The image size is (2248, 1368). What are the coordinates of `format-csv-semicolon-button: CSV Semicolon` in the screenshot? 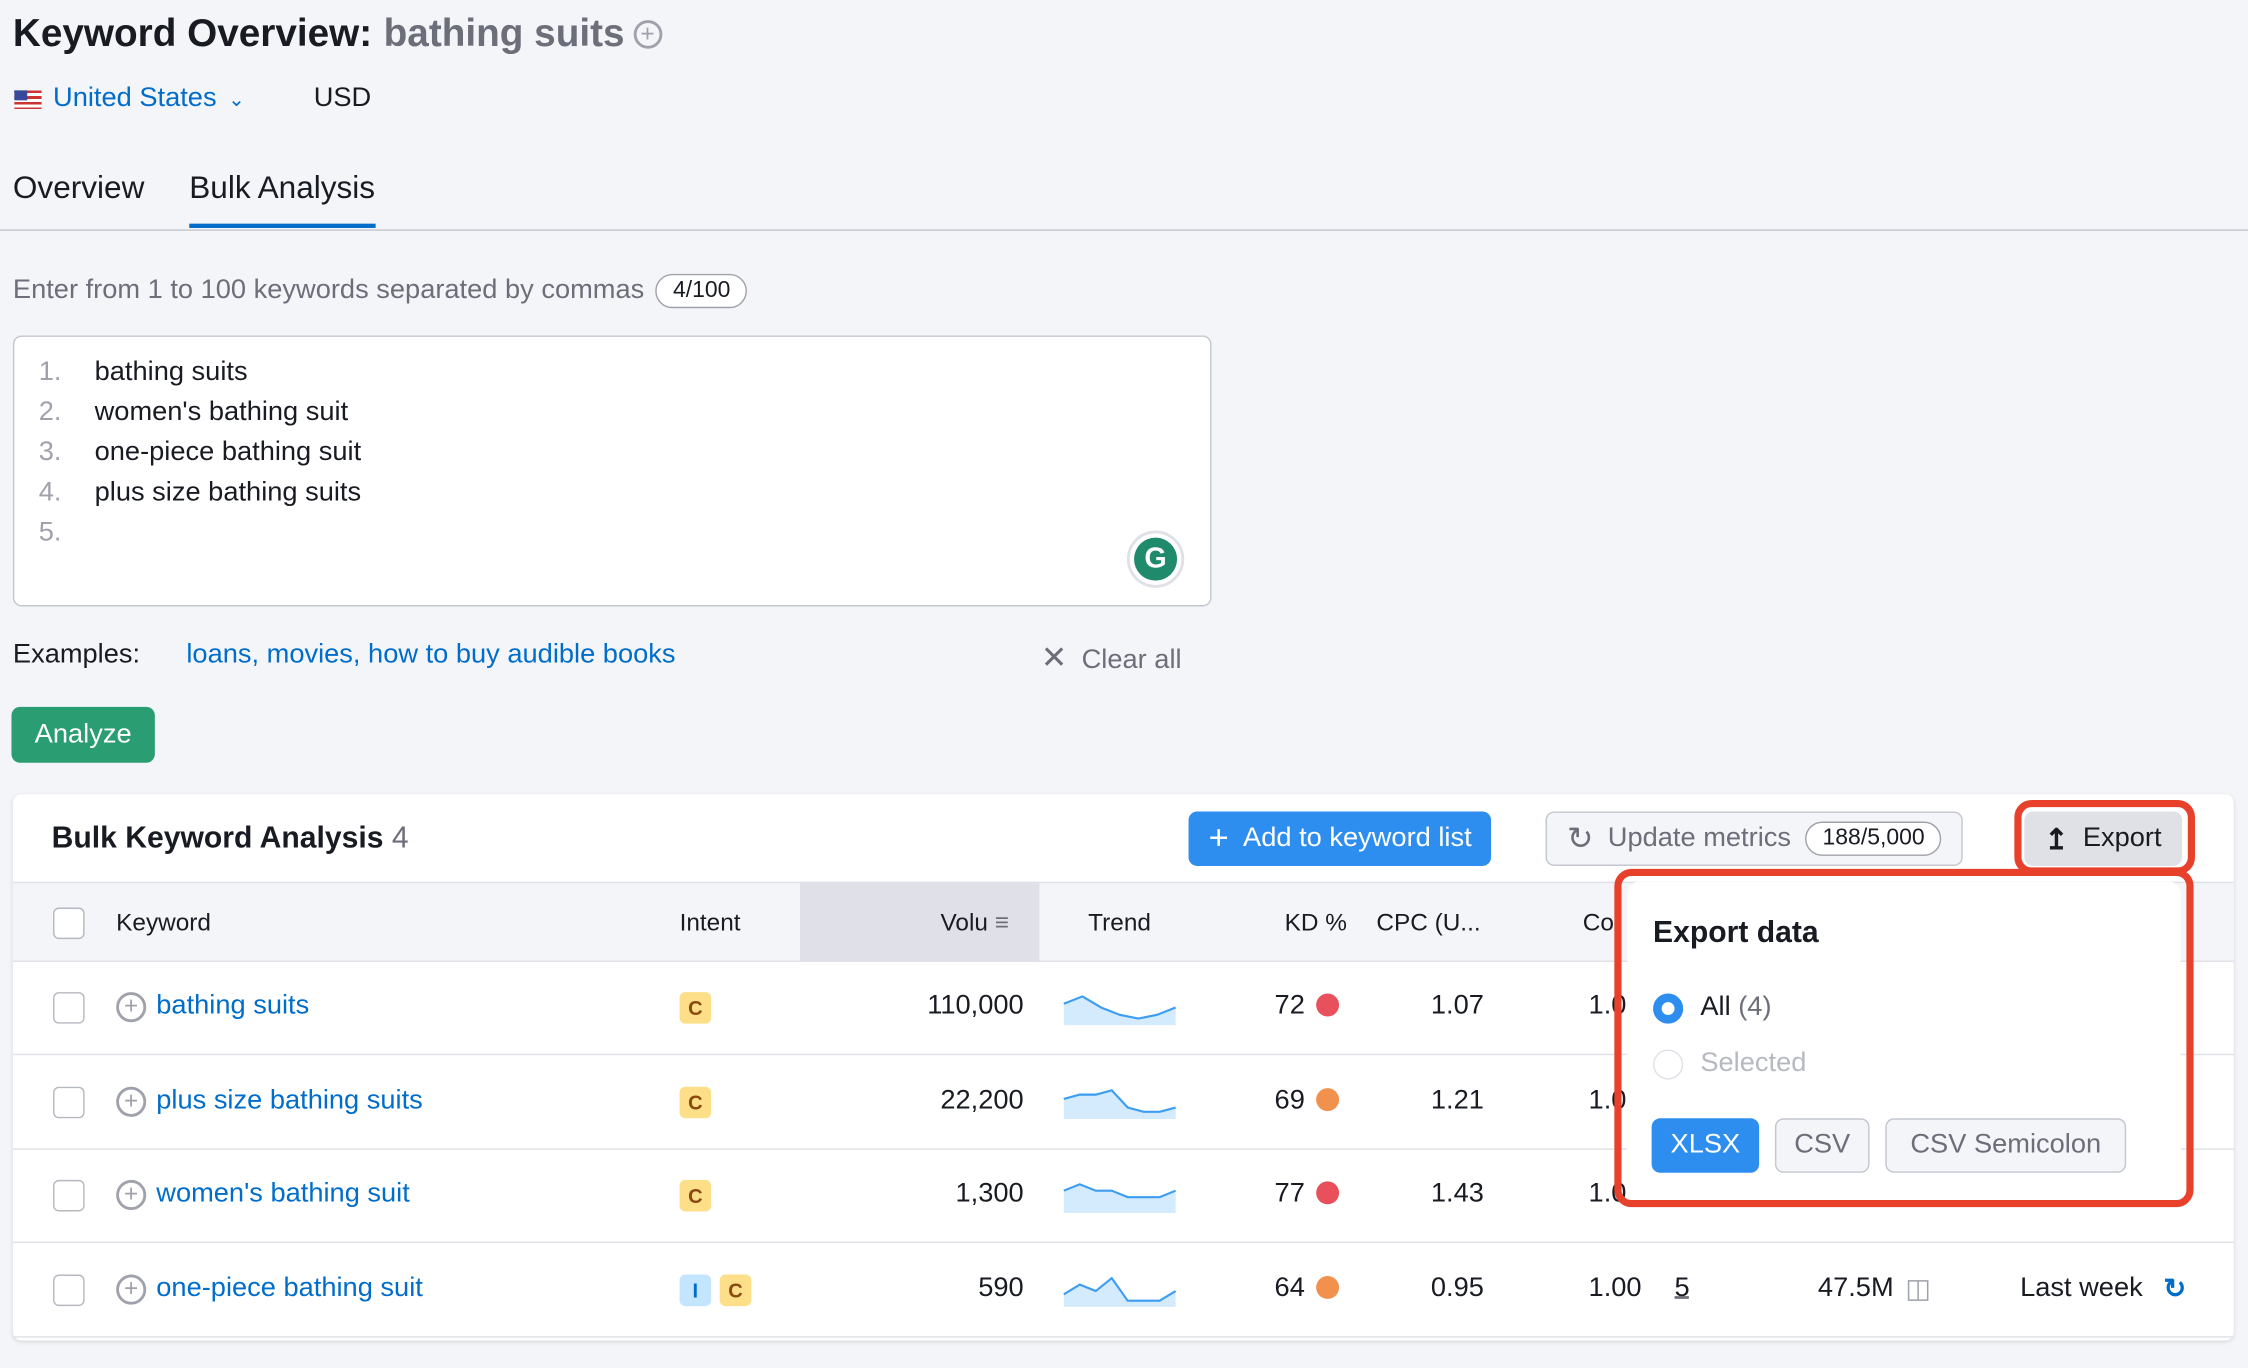 It's located at (2006, 1145).